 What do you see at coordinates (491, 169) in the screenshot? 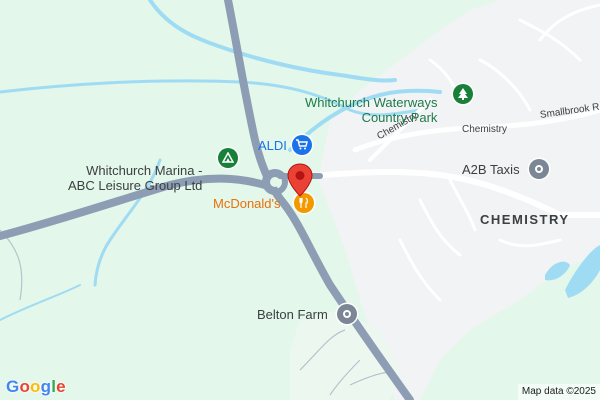
I see `poi-label-a2b-taxis: A2B Taxis` at bounding box center [491, 169].